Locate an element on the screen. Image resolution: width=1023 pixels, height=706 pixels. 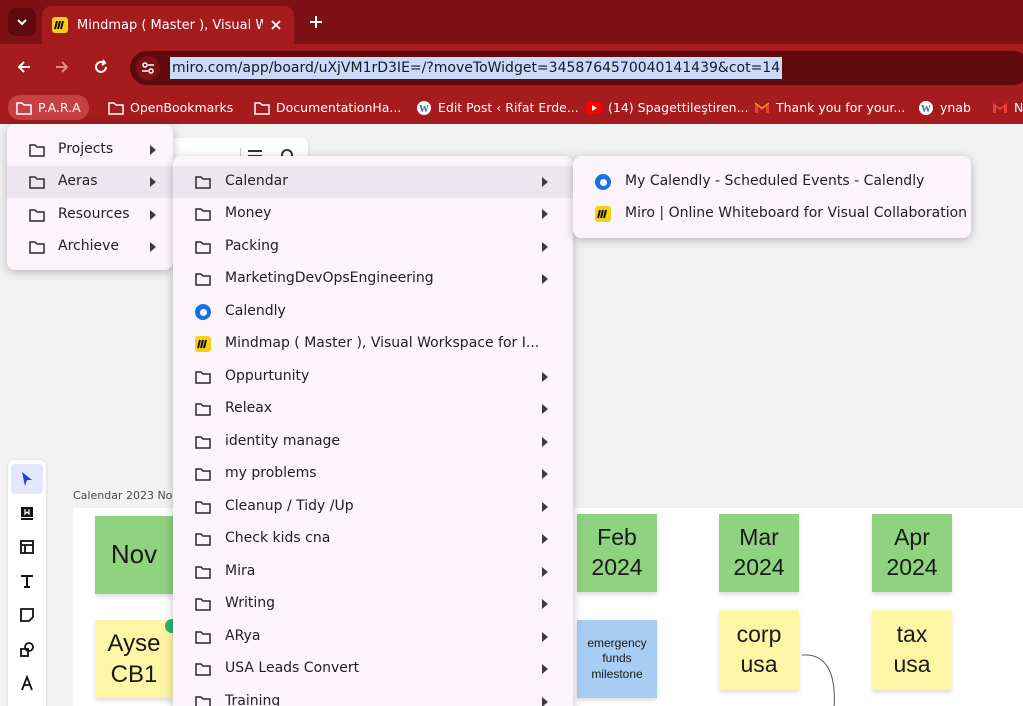
menu-item-resources: Resources is located at coordinates (90, 215).